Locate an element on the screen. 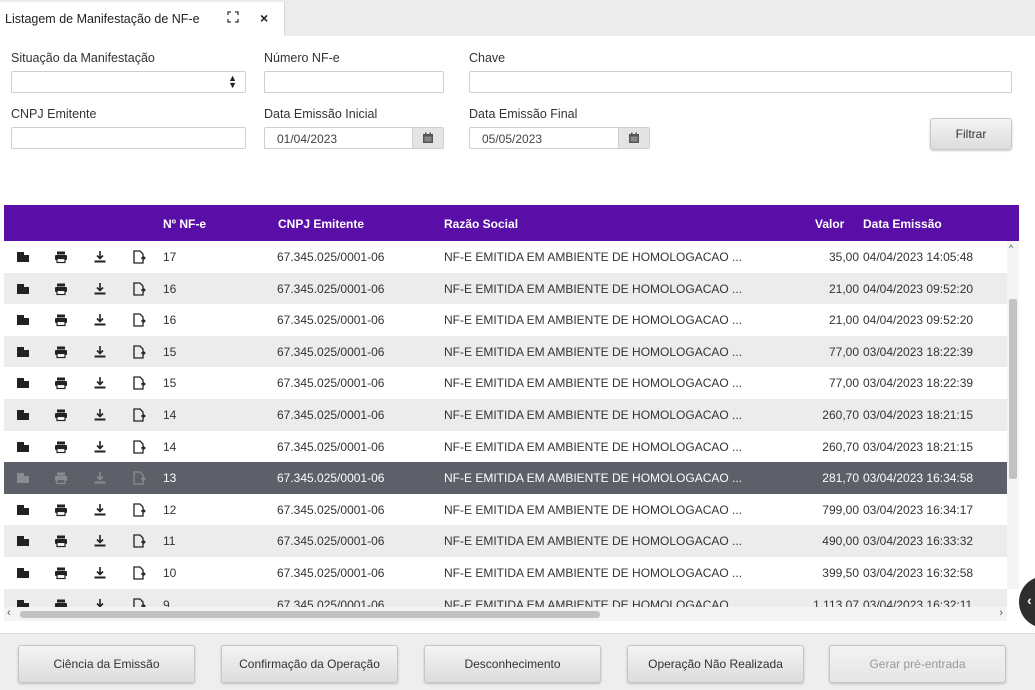 This screenshot has width=1035, height=690. header-numero: Nº NF-e is located at coordinates (184, 224).